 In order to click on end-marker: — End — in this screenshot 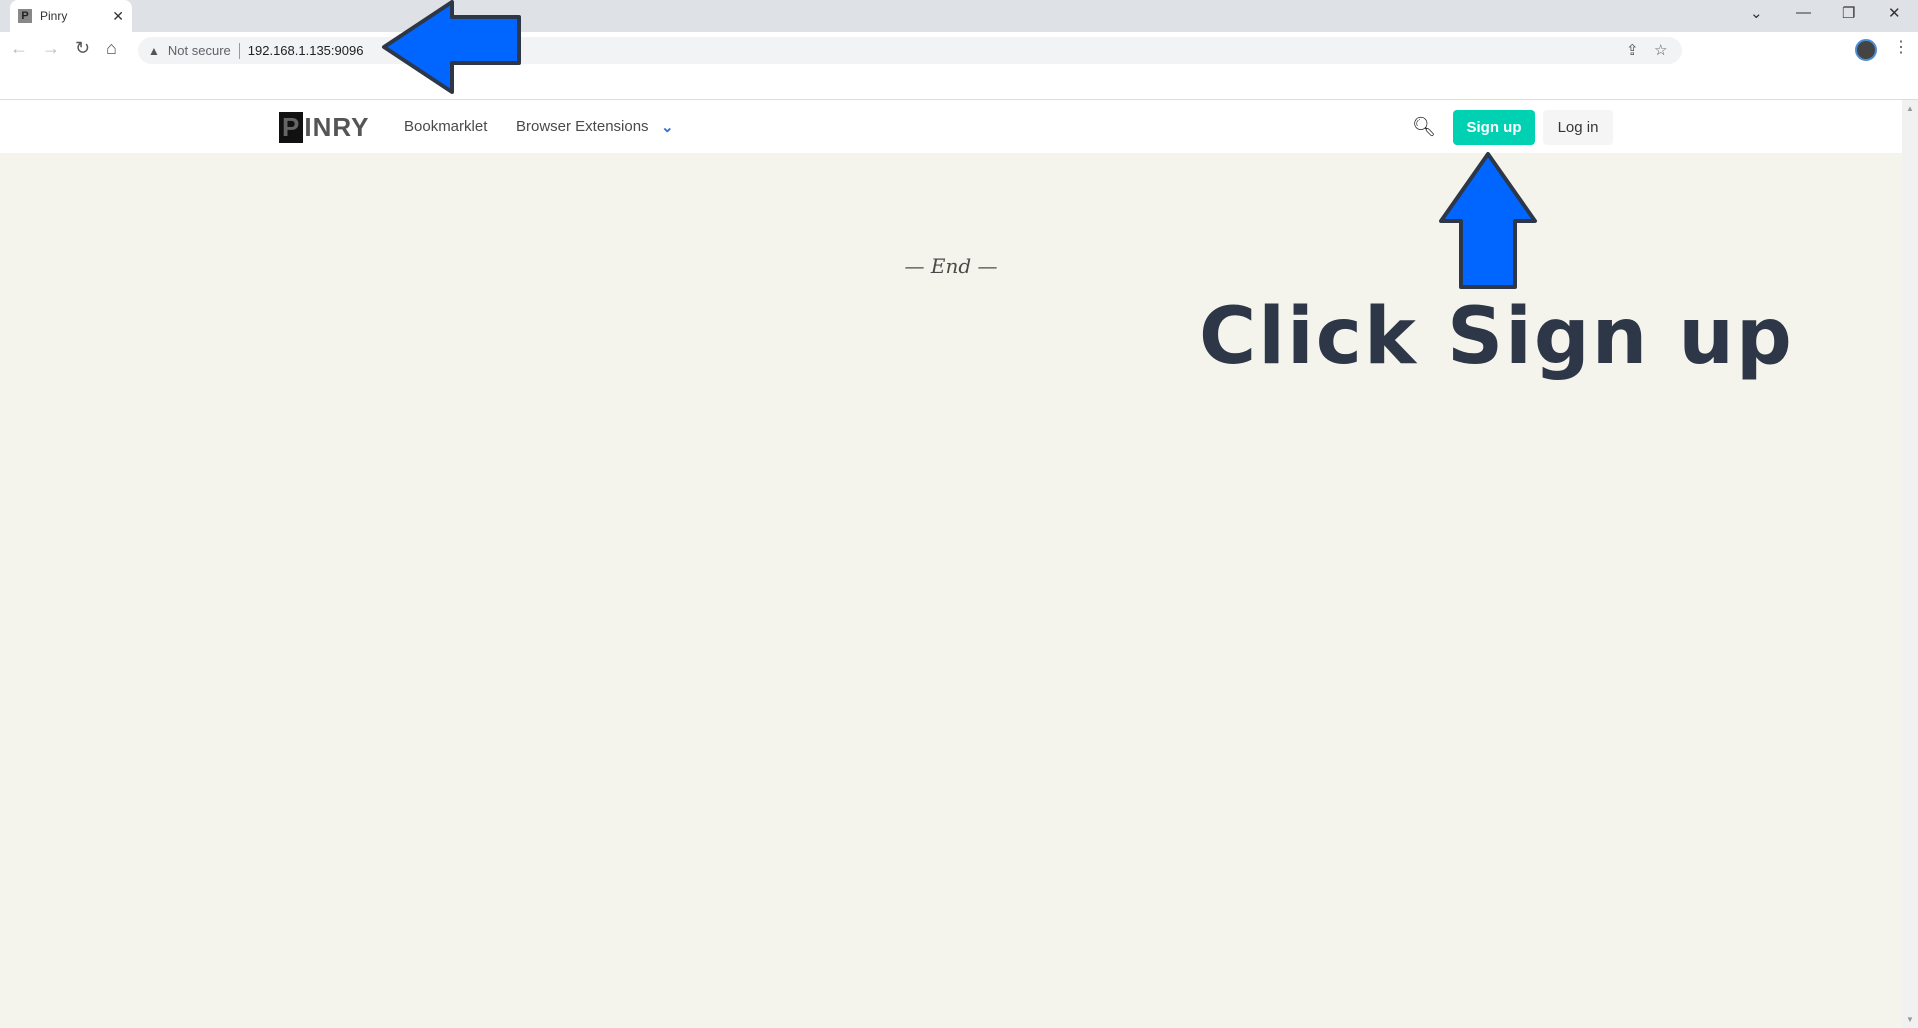, I will do `click(951, 266)`.